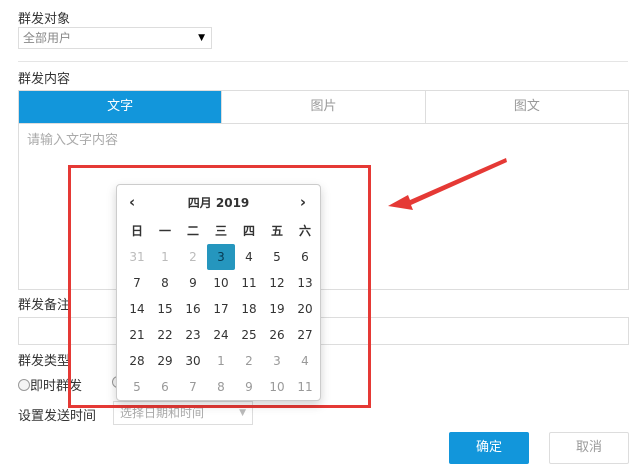 Image resolution: width=643 pixels, height=471 pixels. What do you see at coordinates (305, 335) in the screenshot?
I see `date-cell: 27` at bounding box center [305, 335].